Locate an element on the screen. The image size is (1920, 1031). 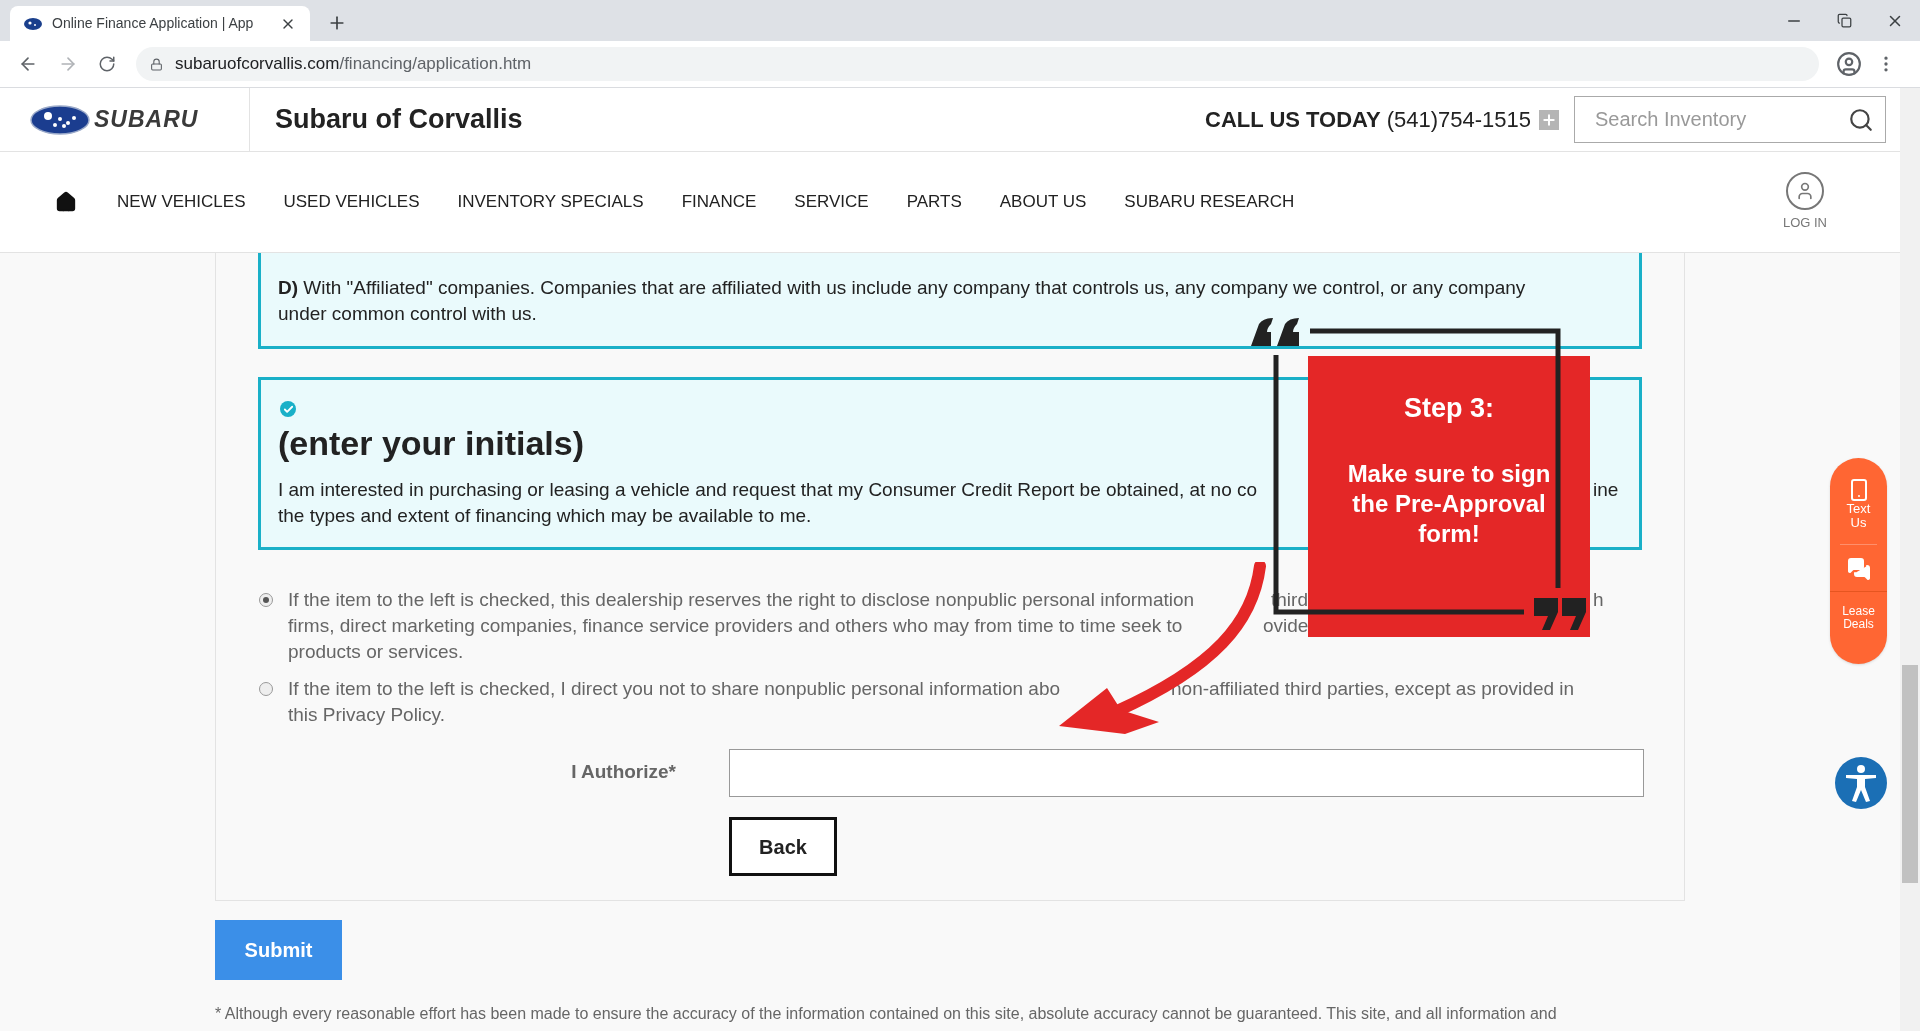
chat-icon is located at coordinates (1858, 569).